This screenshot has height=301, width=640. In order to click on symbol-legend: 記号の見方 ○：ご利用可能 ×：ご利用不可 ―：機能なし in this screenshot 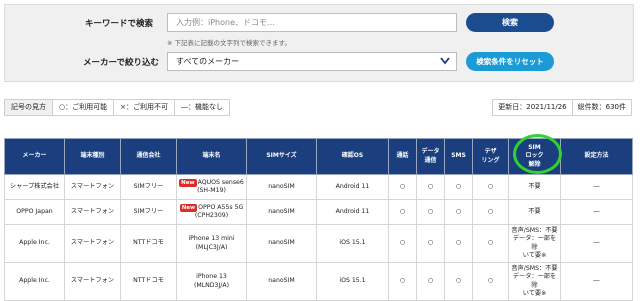, I will do `click(117, 107)`.